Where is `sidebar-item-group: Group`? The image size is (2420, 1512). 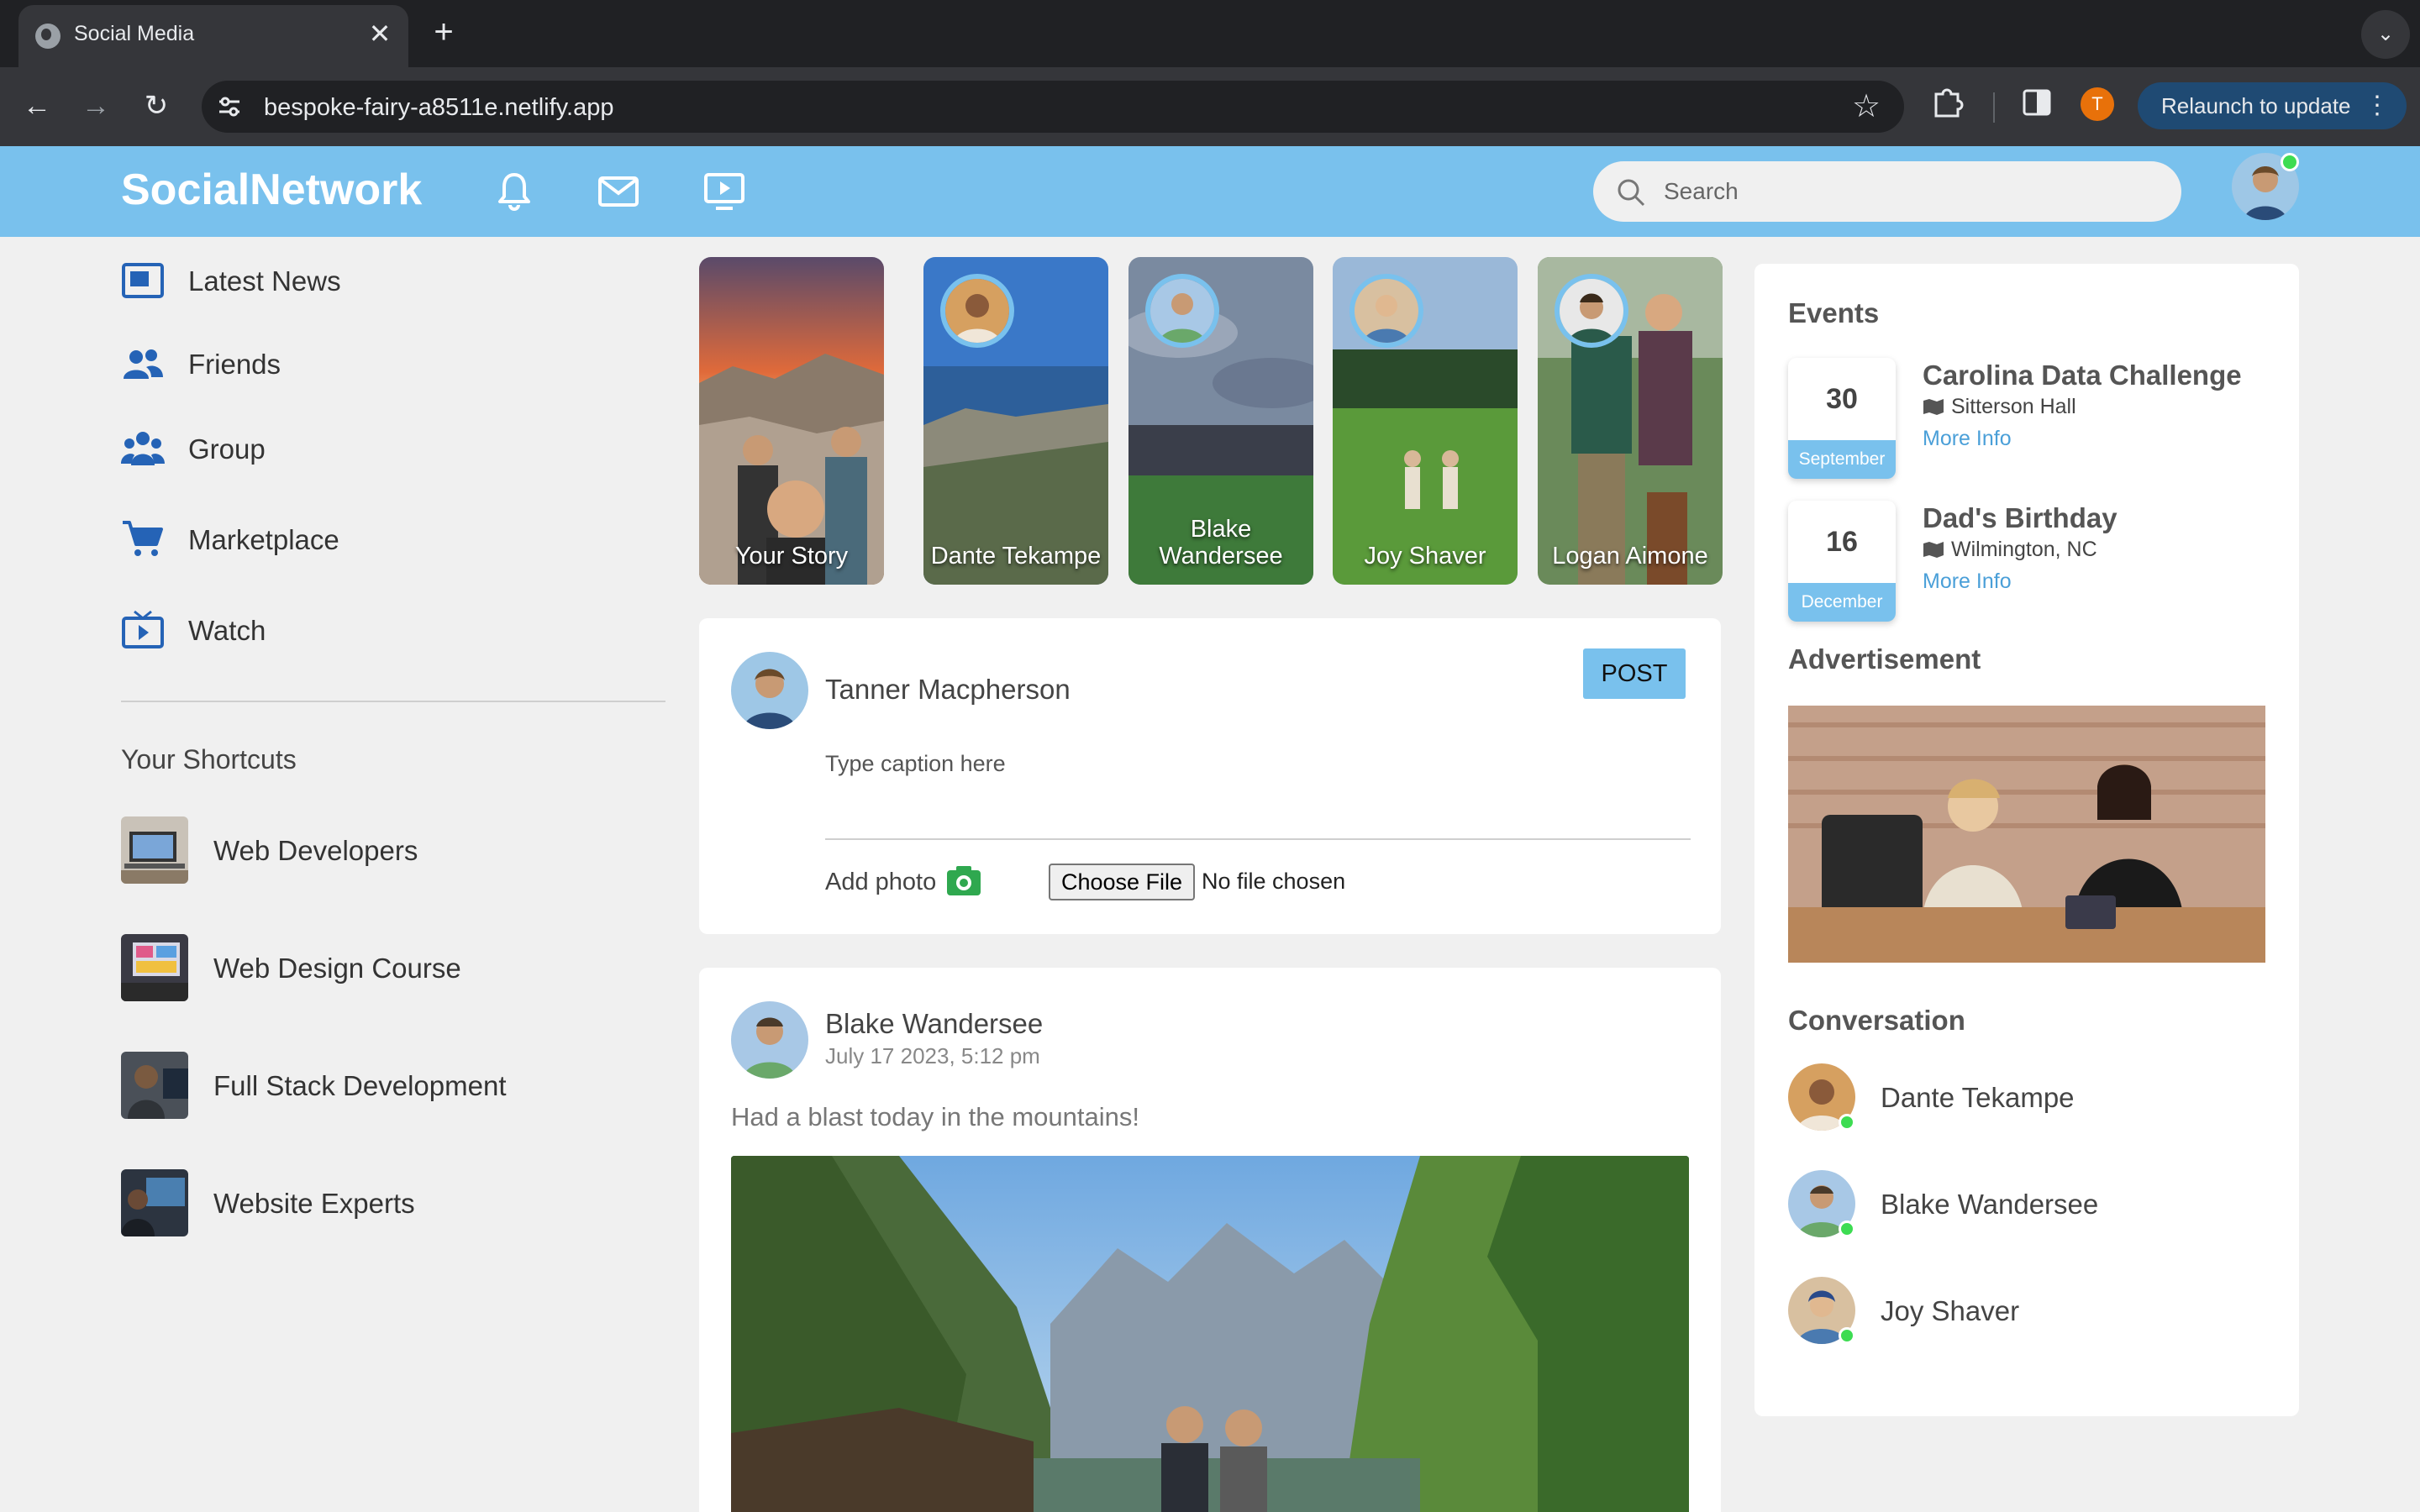 sidebar-item-group: Group is located at coordinates (404, 448).